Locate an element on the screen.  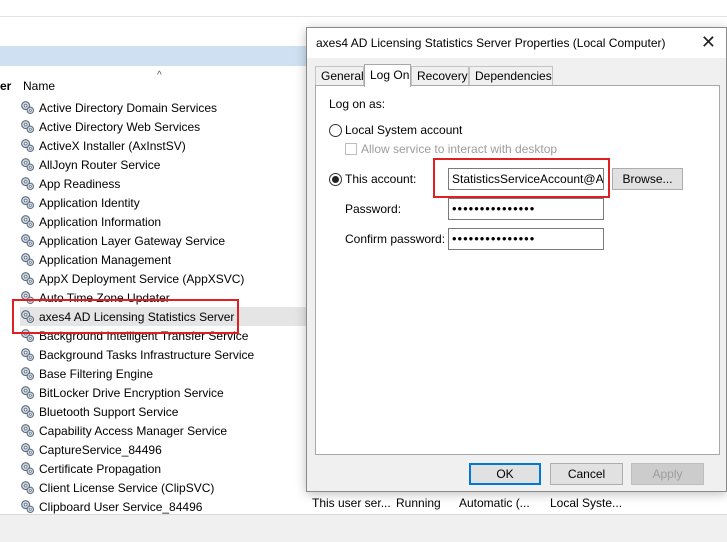
apply-button: Apply is located at coordinates (667, 474).